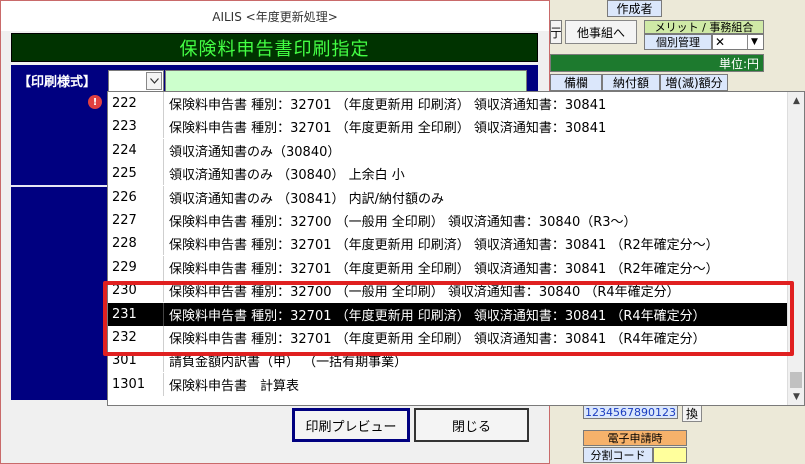 This screenshot has height=464, width=805. I want to click on other-office-button: 他事組へ, so click(601, 32).